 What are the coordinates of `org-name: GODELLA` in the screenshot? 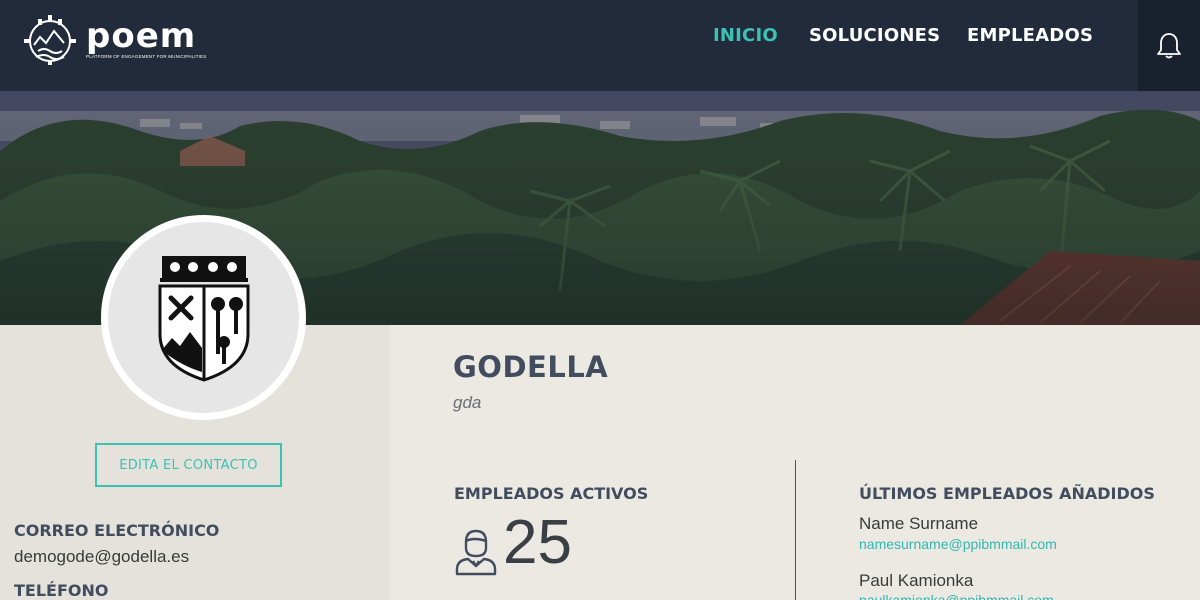 It's located at (531, 367).